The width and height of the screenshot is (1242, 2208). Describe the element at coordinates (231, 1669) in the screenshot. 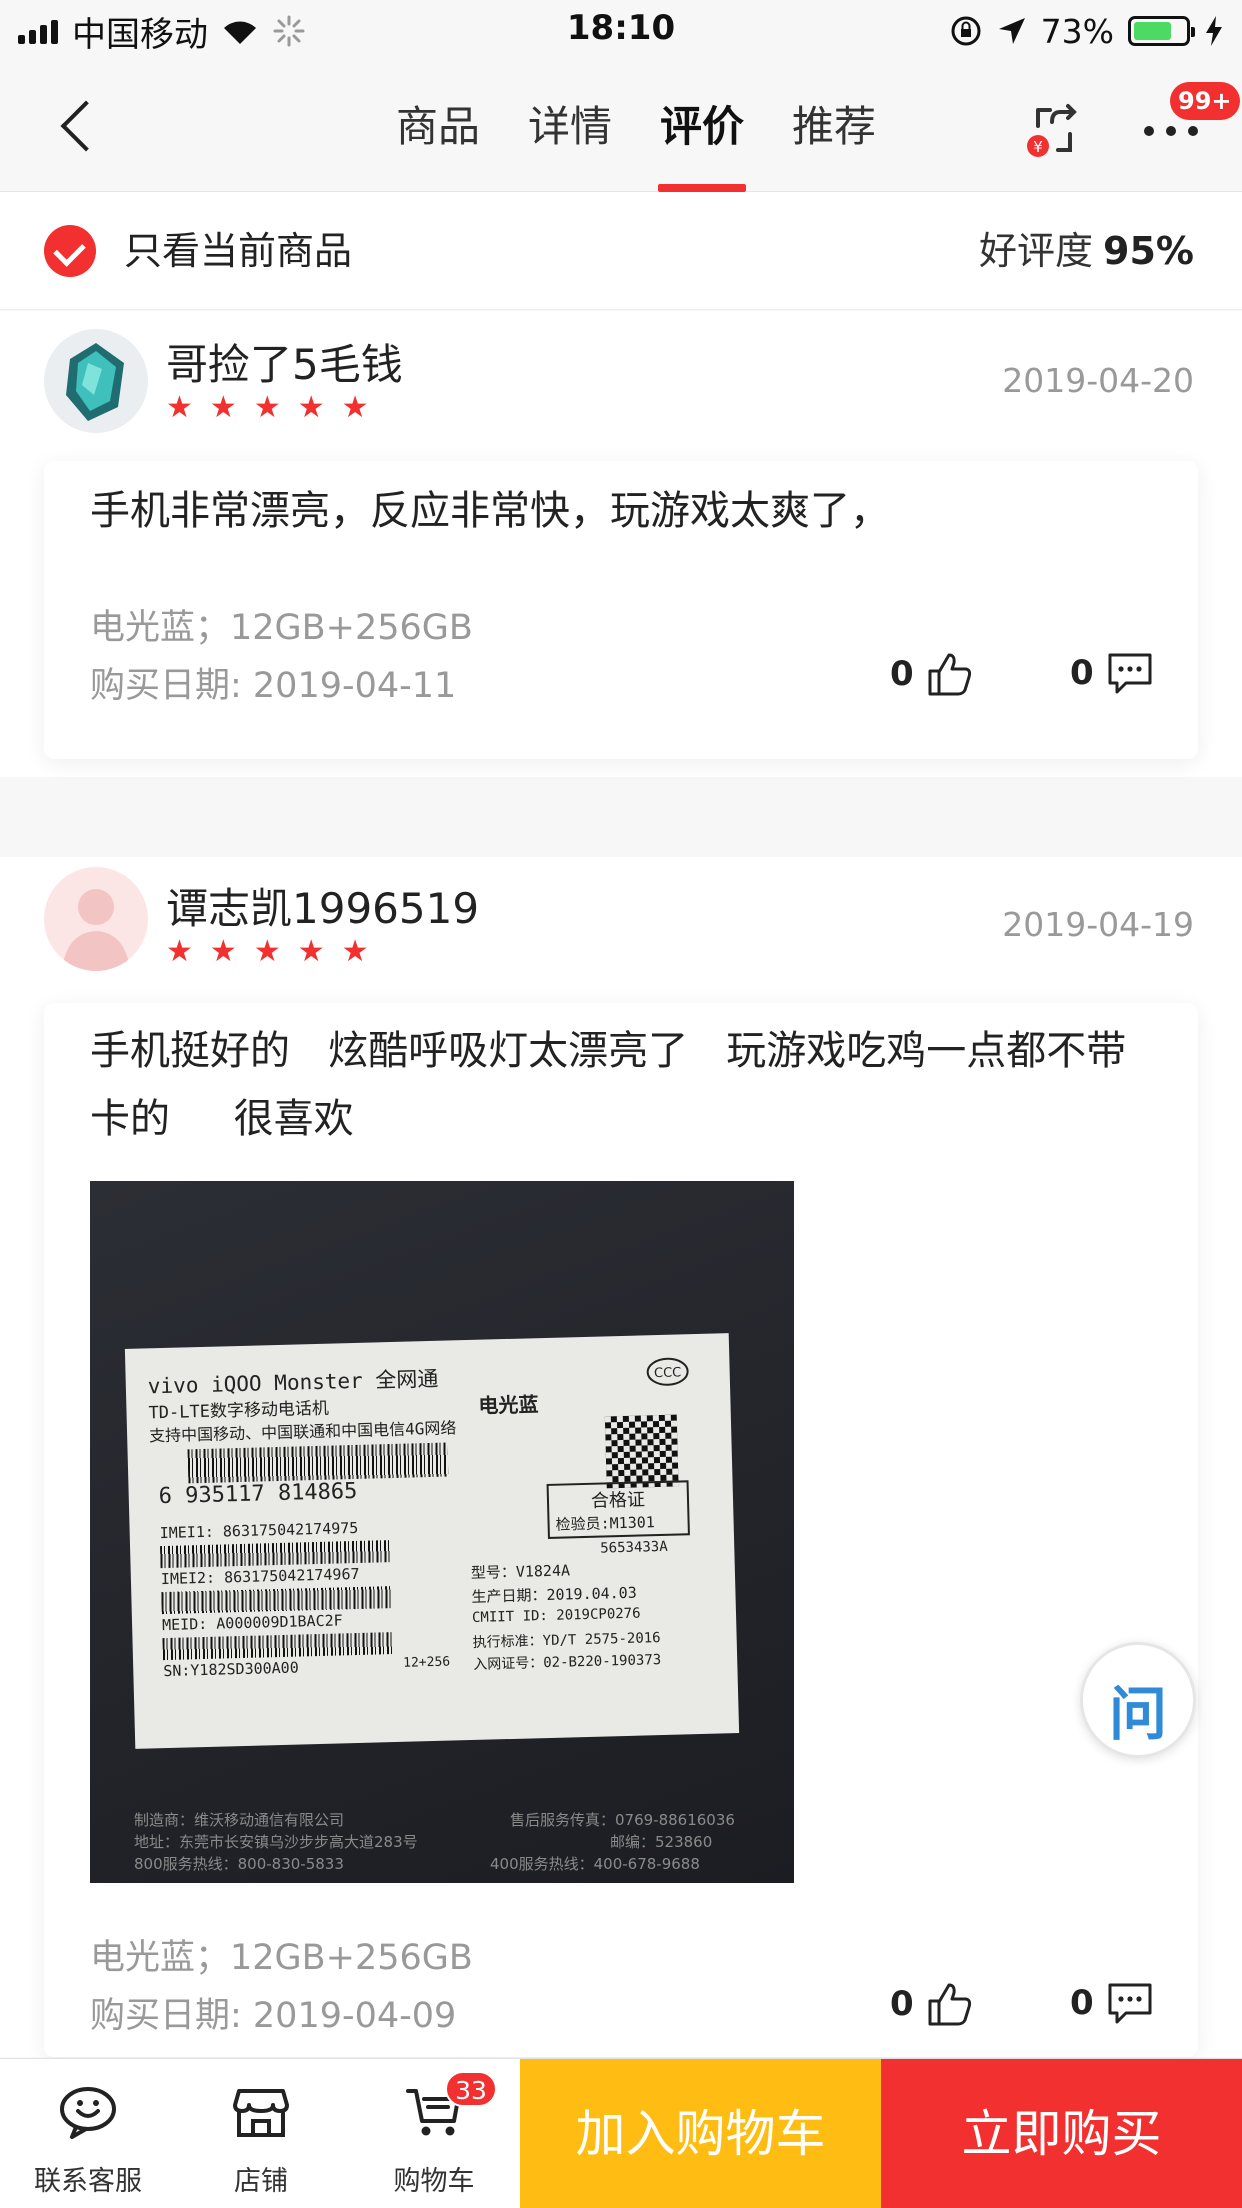

I see `label-line: SN:Y182SD300A00` at that location.